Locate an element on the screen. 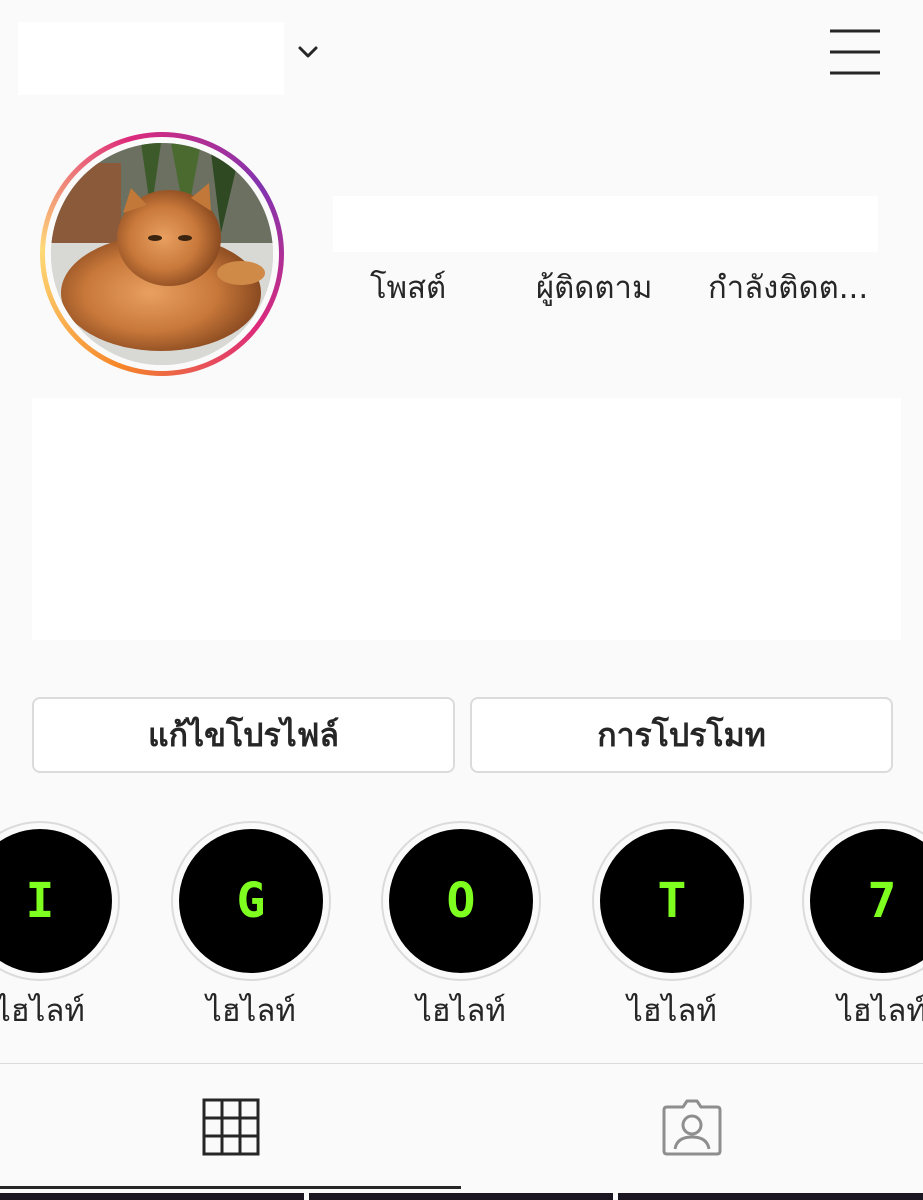  story-highlight: I ไฮไลท์ is located at coordinates (61, 928).